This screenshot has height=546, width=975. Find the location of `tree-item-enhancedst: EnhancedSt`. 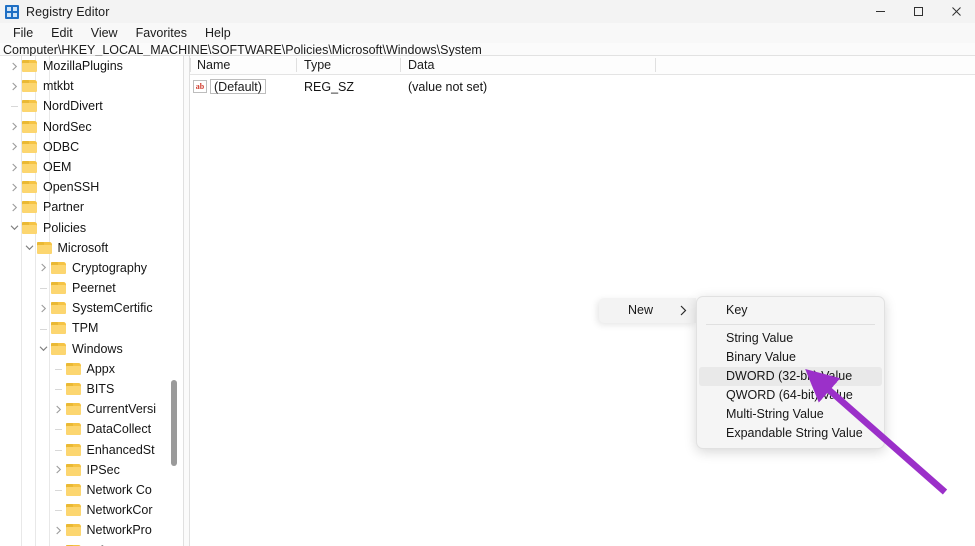

tree-item-enhancedst: EnhancedSt is located at coordinates (91, 450).